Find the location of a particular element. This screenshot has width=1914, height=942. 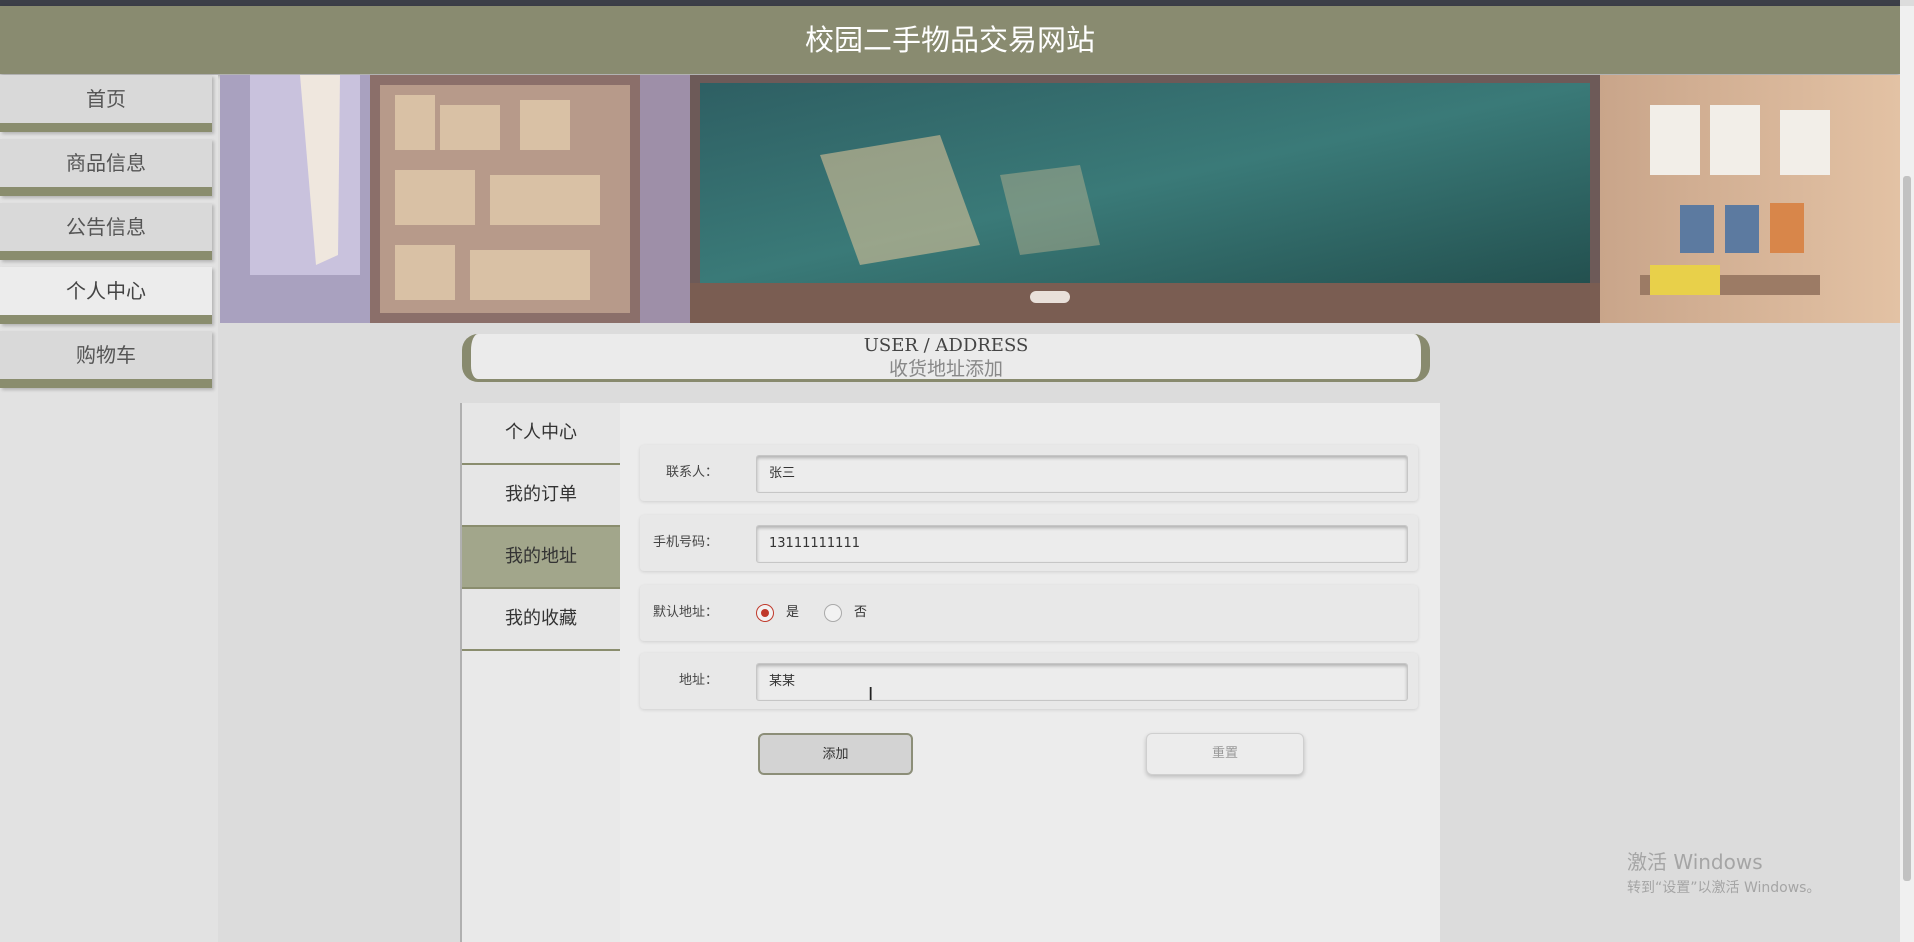

form-row-contact: 联系人： 张三 is located at coordinates (1029, 473).